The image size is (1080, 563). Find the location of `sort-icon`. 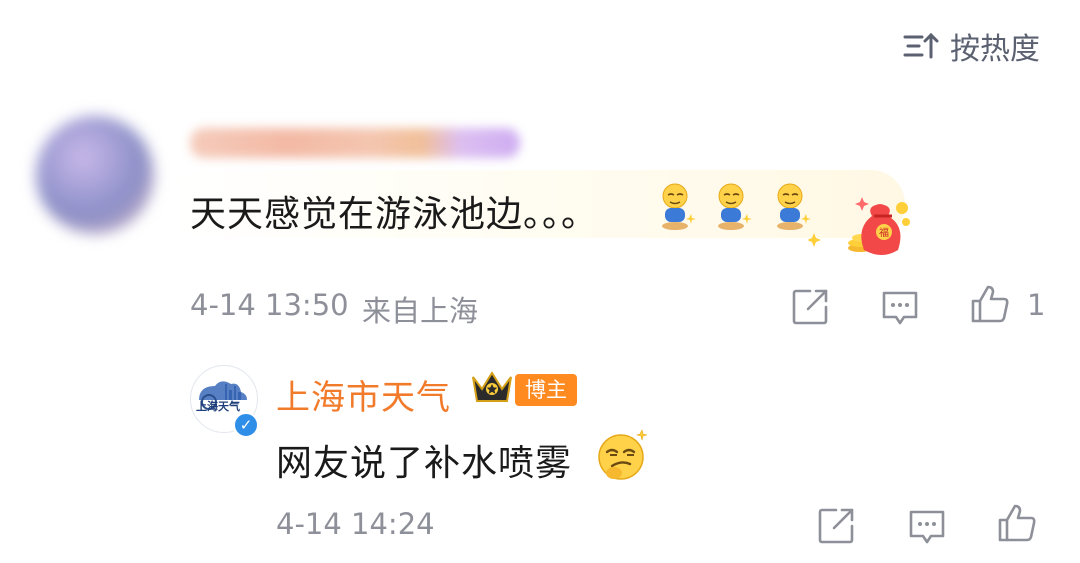

sort-icon is located at coordinates (921, 45).